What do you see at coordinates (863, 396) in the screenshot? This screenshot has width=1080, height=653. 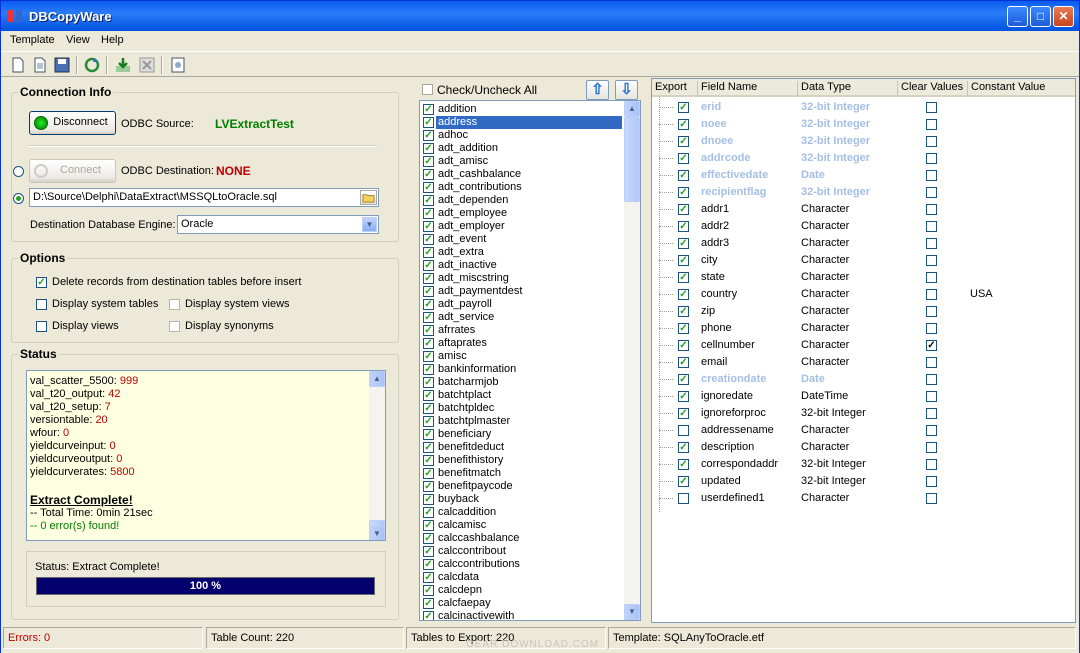 I see `field-row: ✓ ignoredate DateTime` at bounding box center [863, 396].